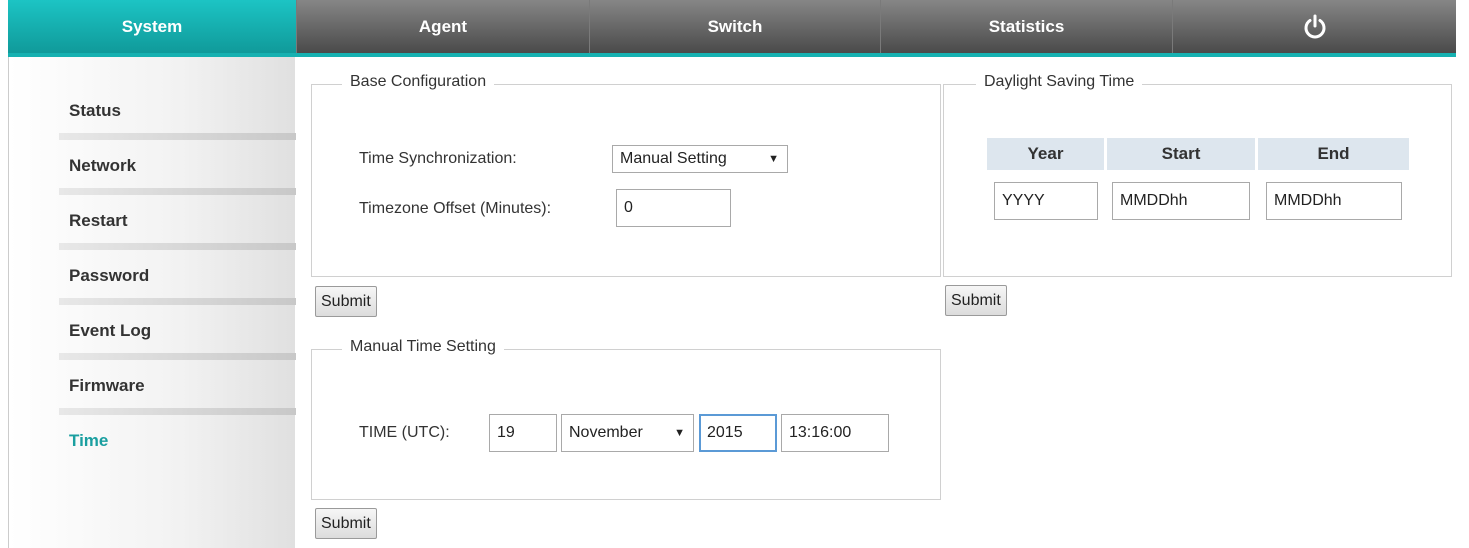  I want to click on sidebar-item-status: Status, so click(152, 111).